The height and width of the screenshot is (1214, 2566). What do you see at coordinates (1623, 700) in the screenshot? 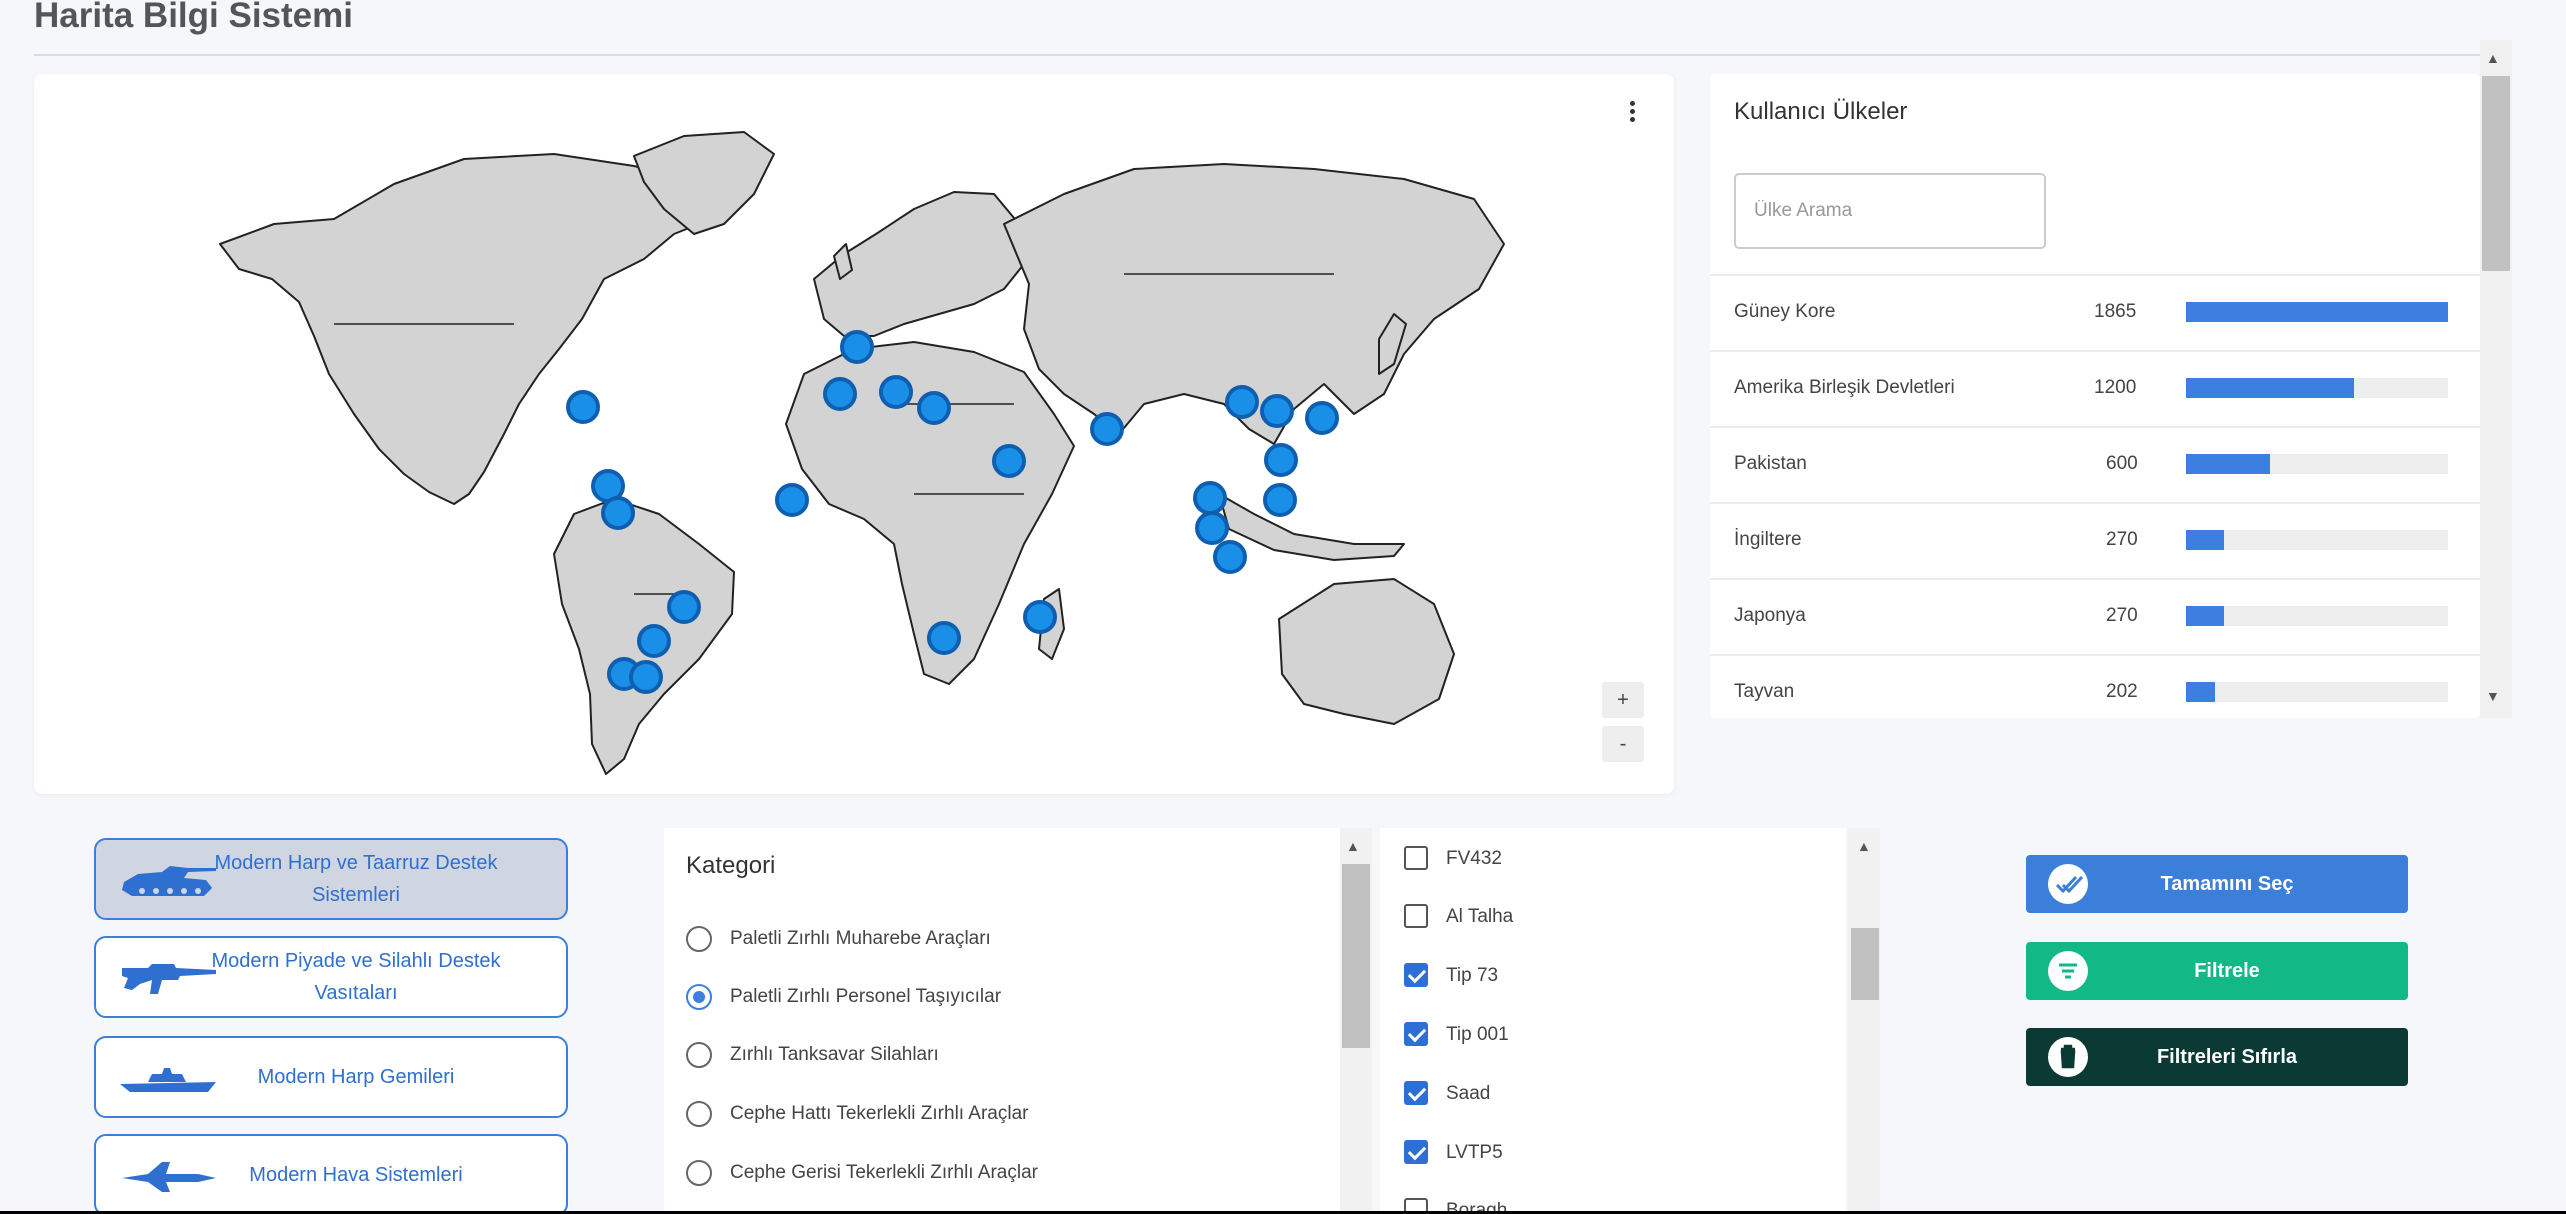
I see `zoom-in-button: +` at bounding box center [1623, 700].